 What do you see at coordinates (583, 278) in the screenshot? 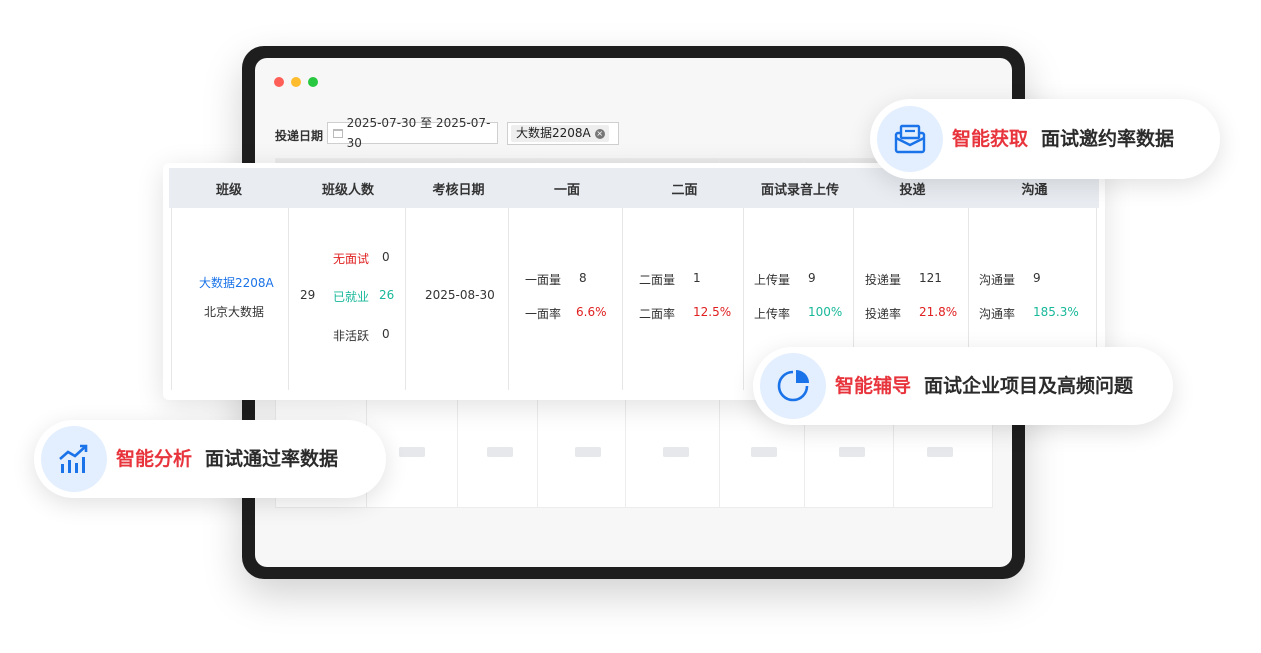
I see `first-count-value: 8` at bounding box center [583, 278].